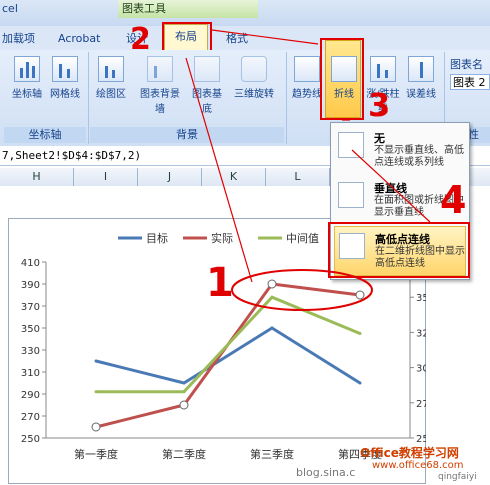 The image size is (490, 485). What do you see at coordinates (457, 477) in the screenshot?
I see `watermark-author: qingfaiyi` at bounding box center [457, 477].